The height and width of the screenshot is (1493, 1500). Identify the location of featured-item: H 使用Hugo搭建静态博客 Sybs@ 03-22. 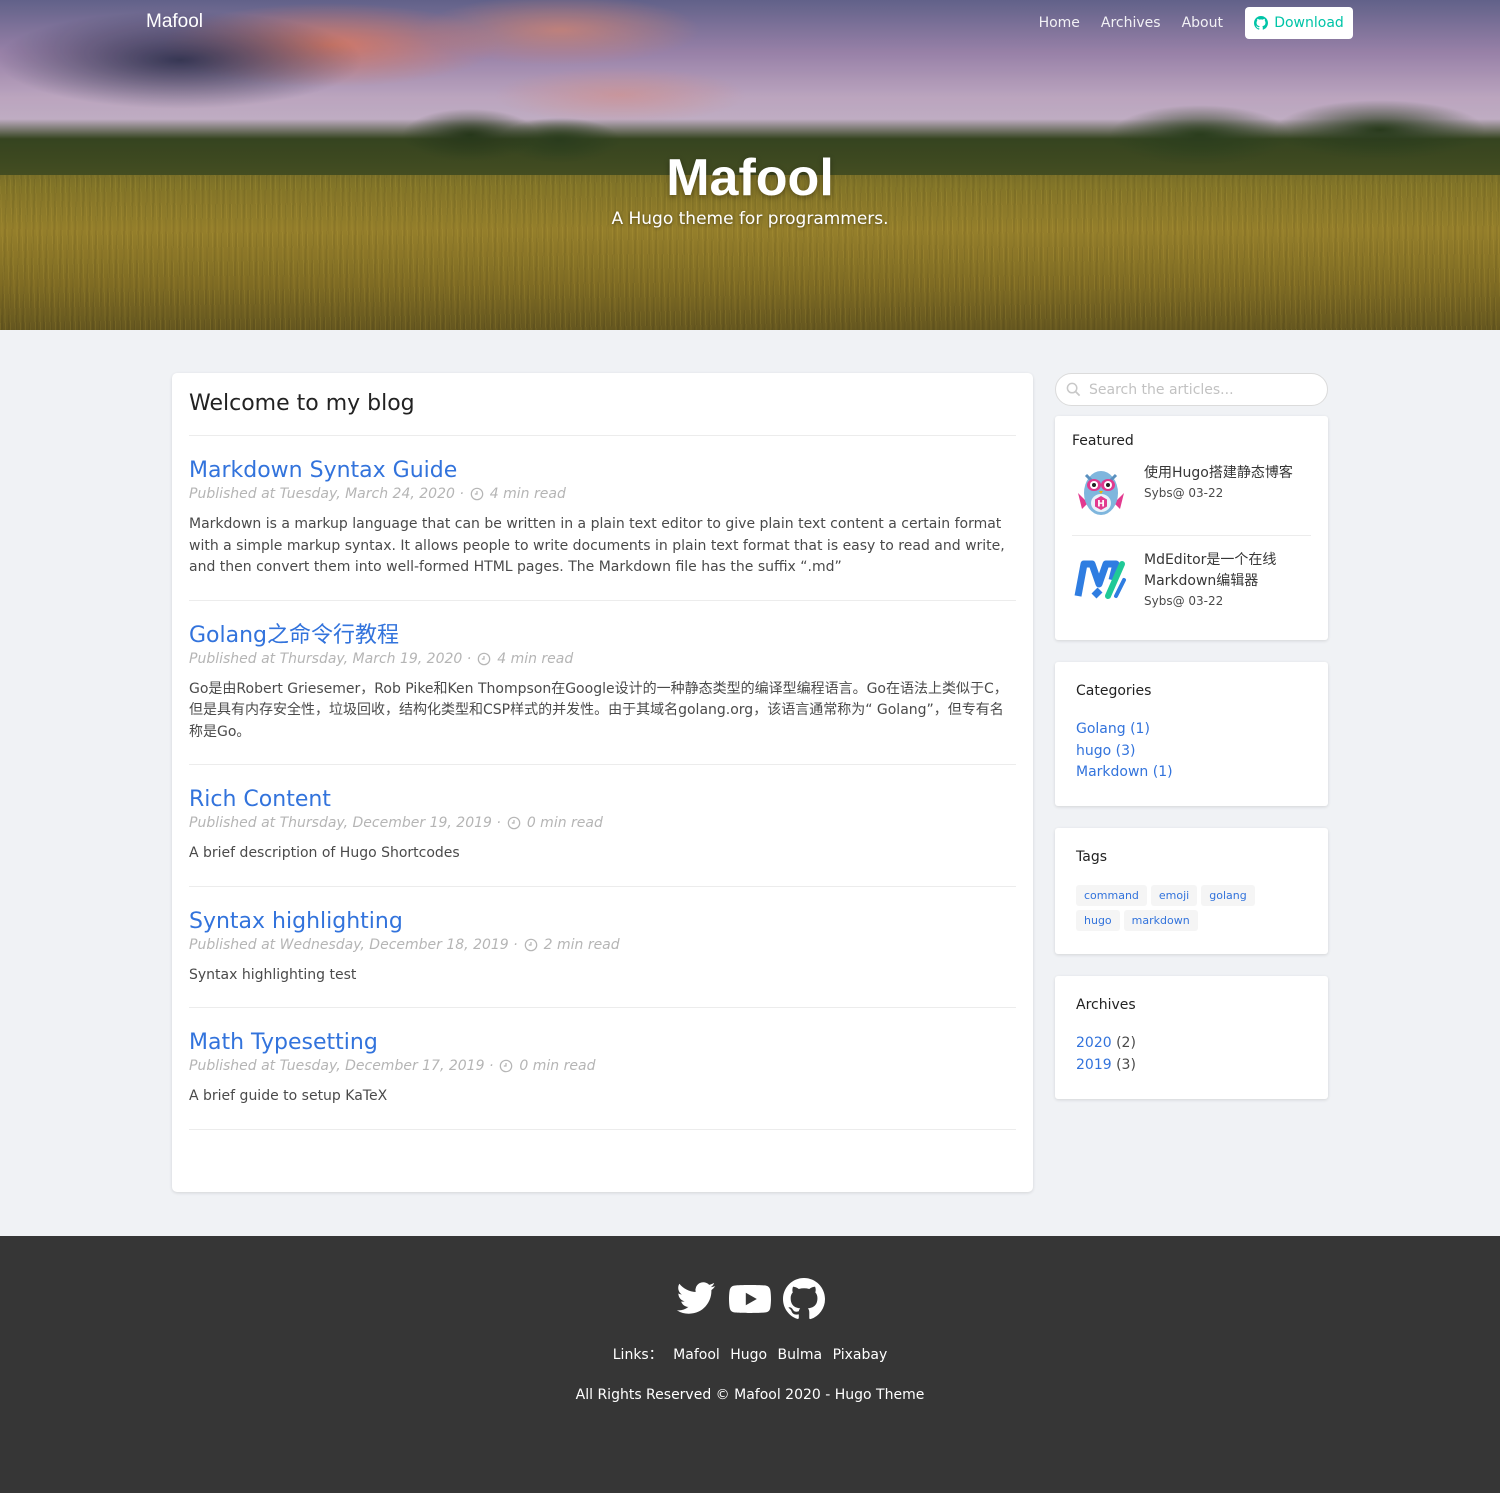
(1191, 492).